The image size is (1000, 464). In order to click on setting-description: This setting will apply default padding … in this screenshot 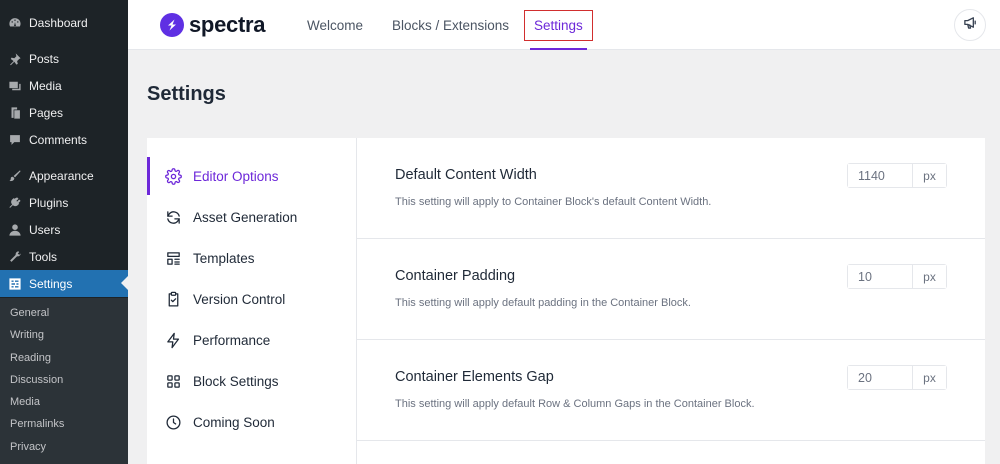, I will do `click(543, 303)`.